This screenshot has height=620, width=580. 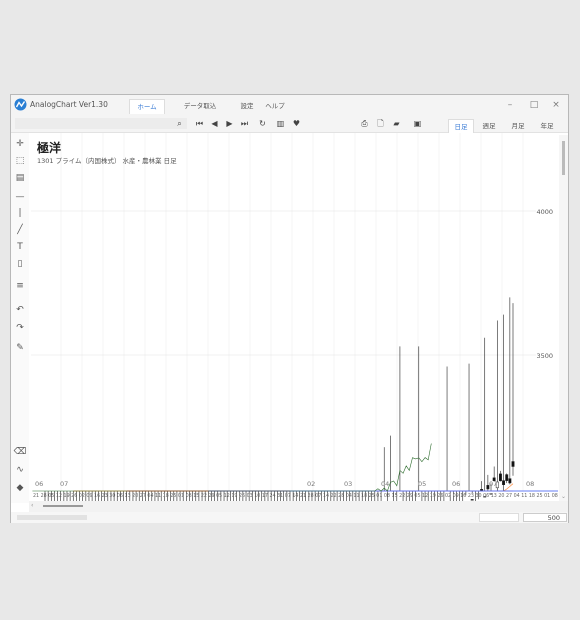 I want to click on paint-icon: ◆, so click(x=20, y=488).